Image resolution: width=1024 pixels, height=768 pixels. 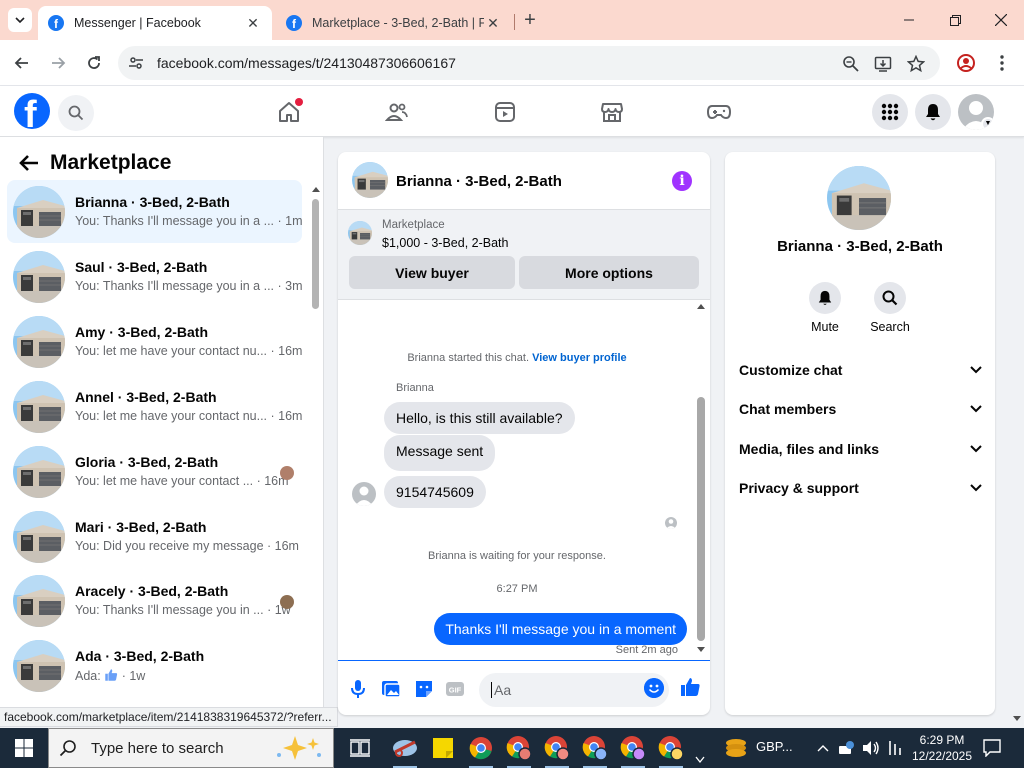 What do you see at coordinates (861, 409) in the screenshot?
I see `chat-members-row: Chat members` at bounding box center [861, 409].